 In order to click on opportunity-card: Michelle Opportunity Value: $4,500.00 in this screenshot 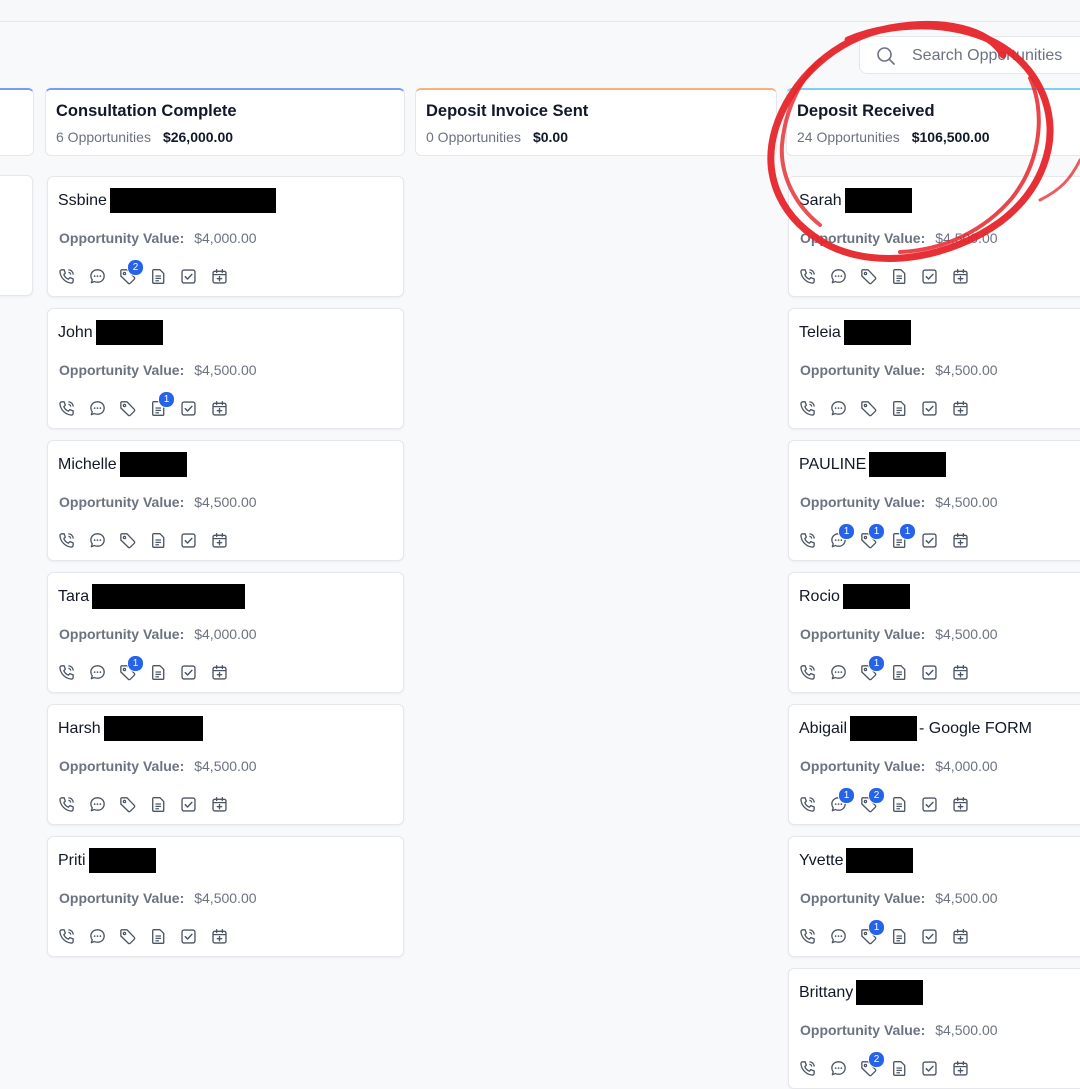, I will do `click(225, 500)`.